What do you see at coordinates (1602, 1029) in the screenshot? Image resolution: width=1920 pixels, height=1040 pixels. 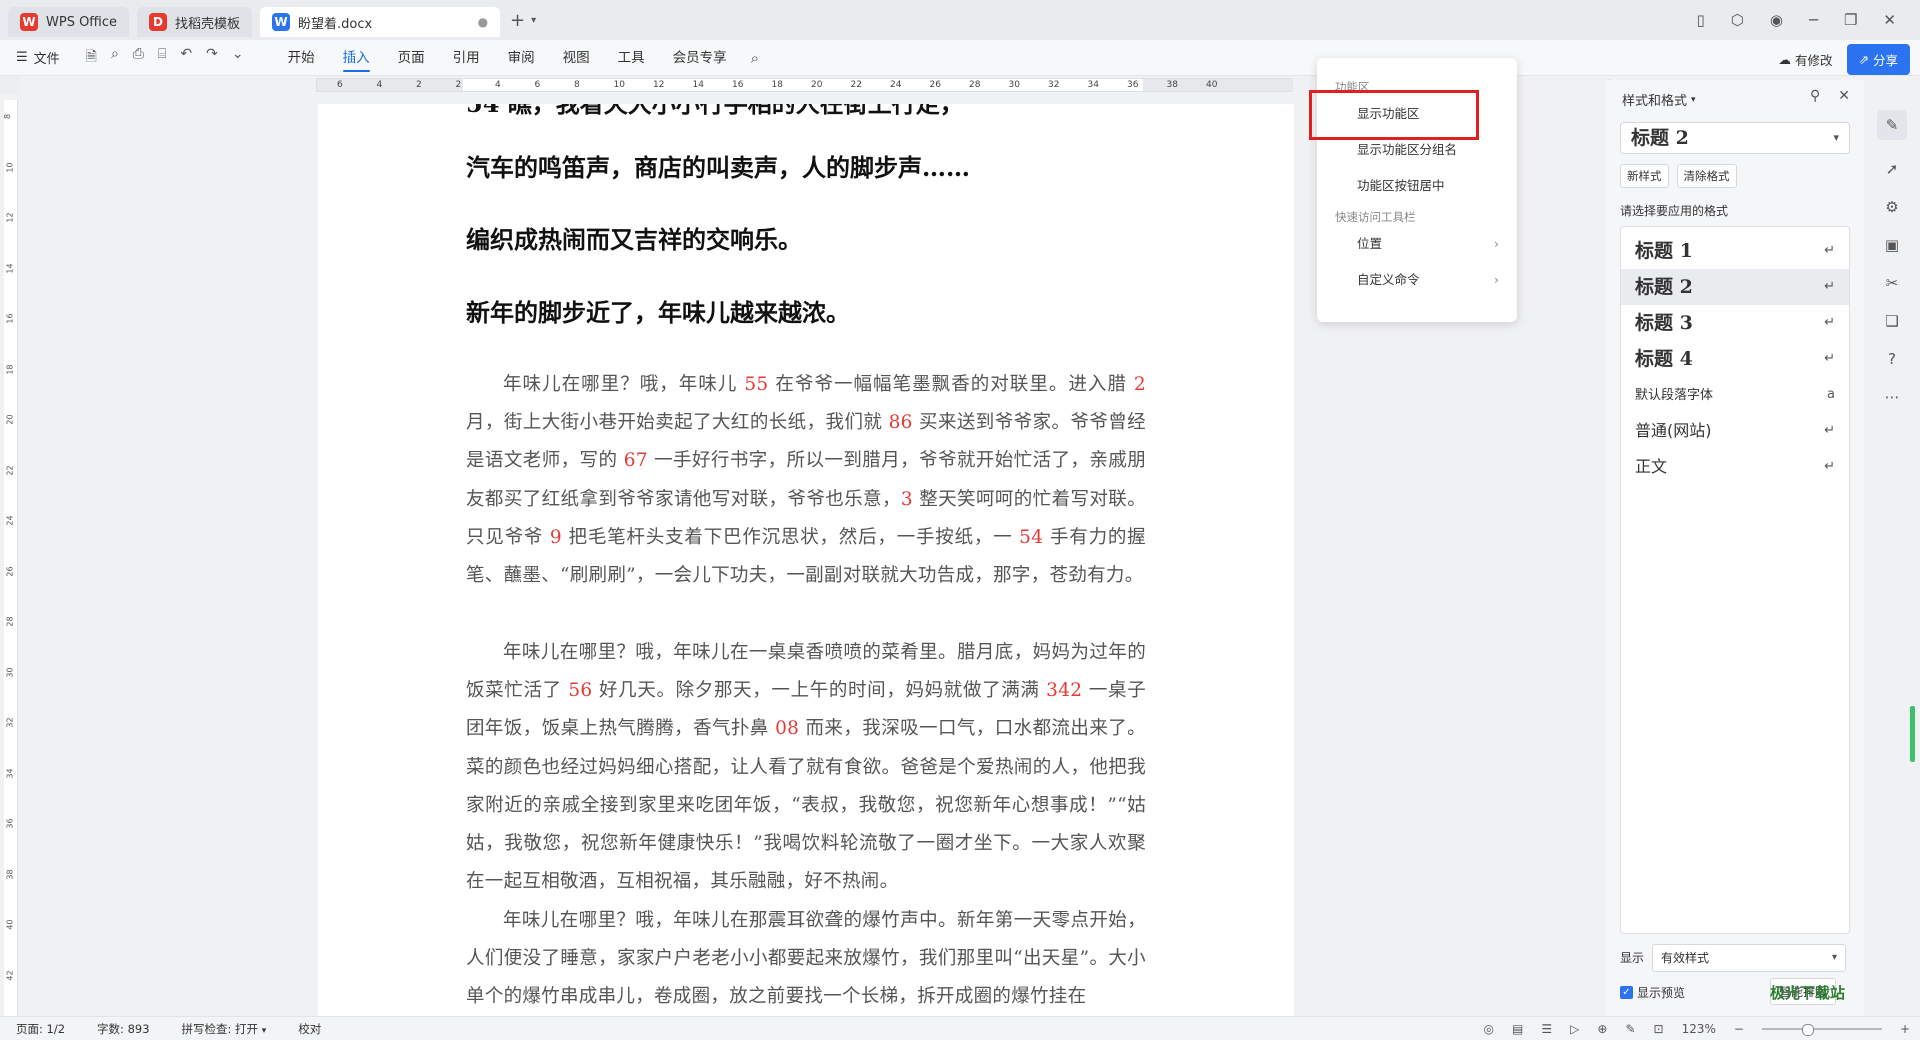 I see `web-view-icon: ⊕` at bounding box center [1602, 1029].